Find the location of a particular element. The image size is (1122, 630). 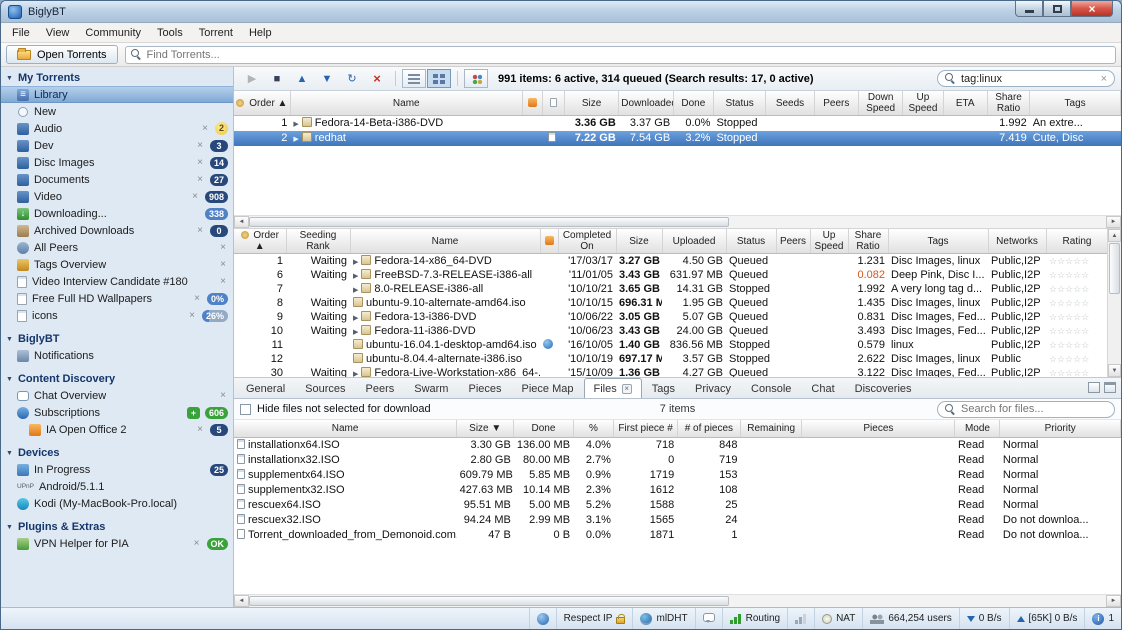

sidebar-item-video-interview-candidate-180: Video Interview Candidate #180 × is located at coordinates (117, 281).